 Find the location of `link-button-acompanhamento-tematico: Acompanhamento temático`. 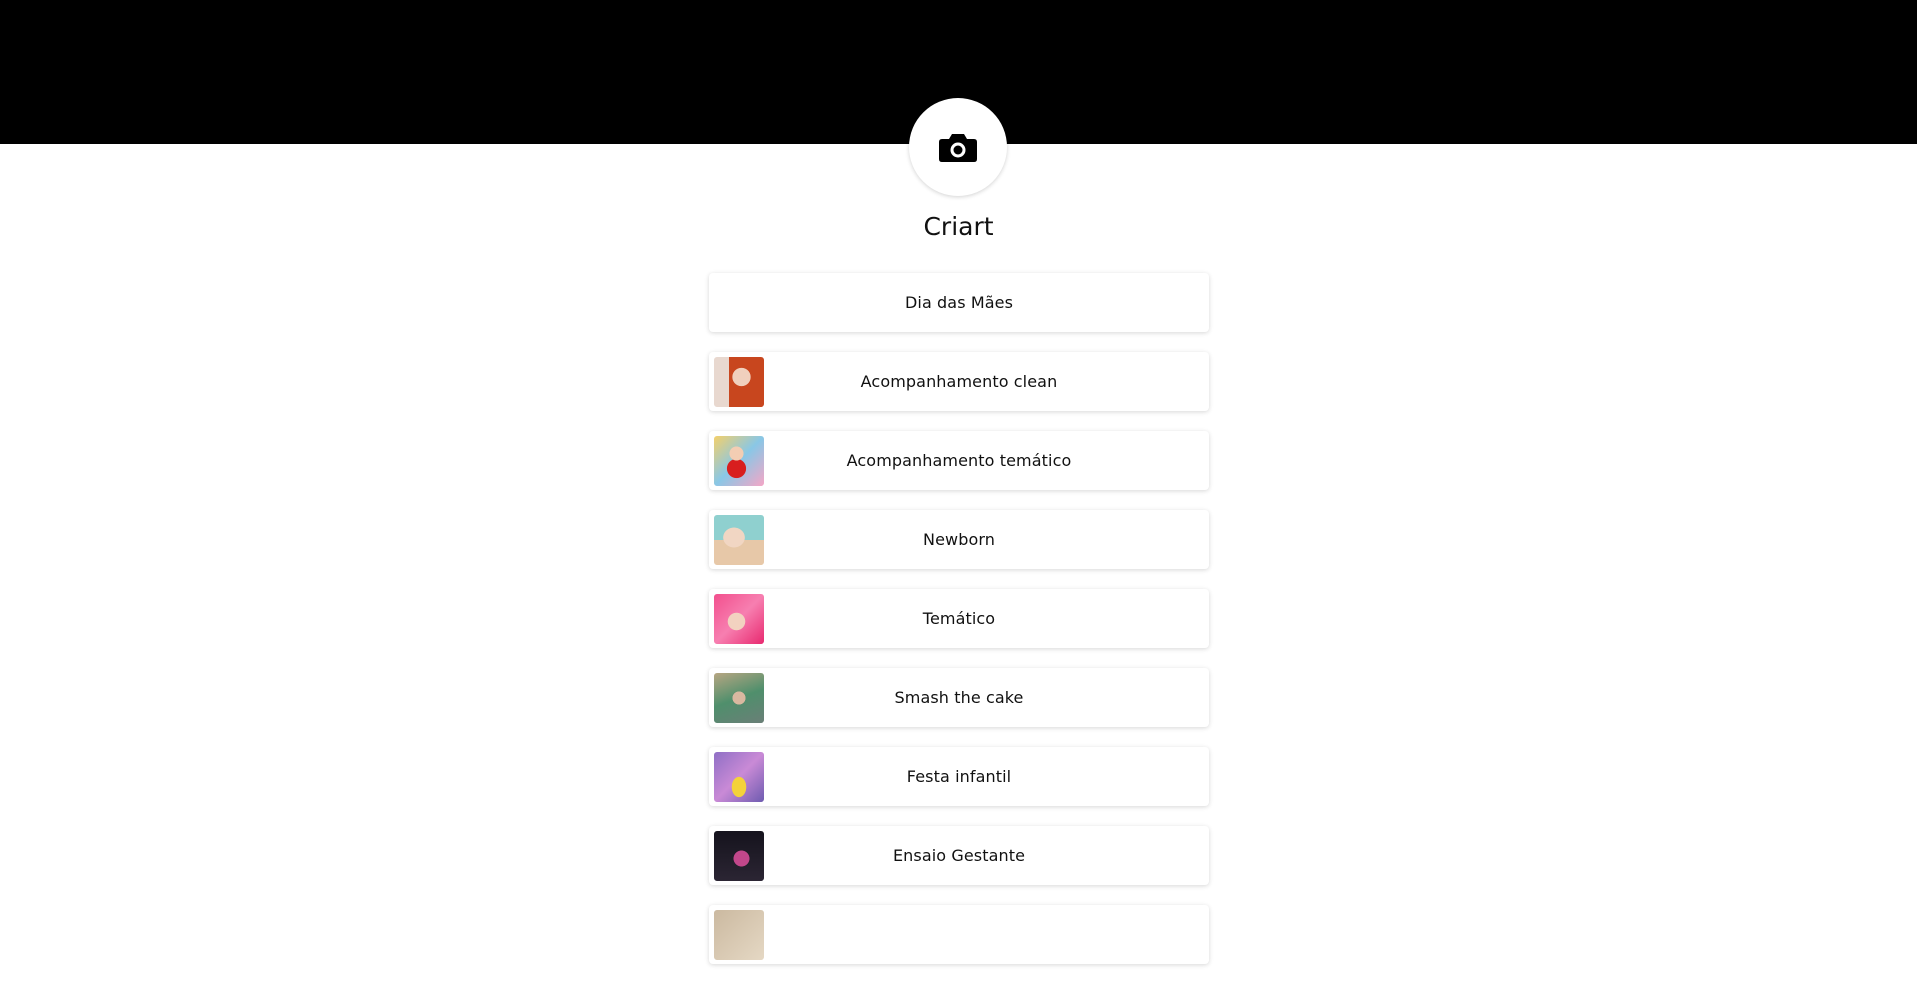

link-button-acompanhamento-tematico: Acompanhamento temático is located at coordinates (959, 460).